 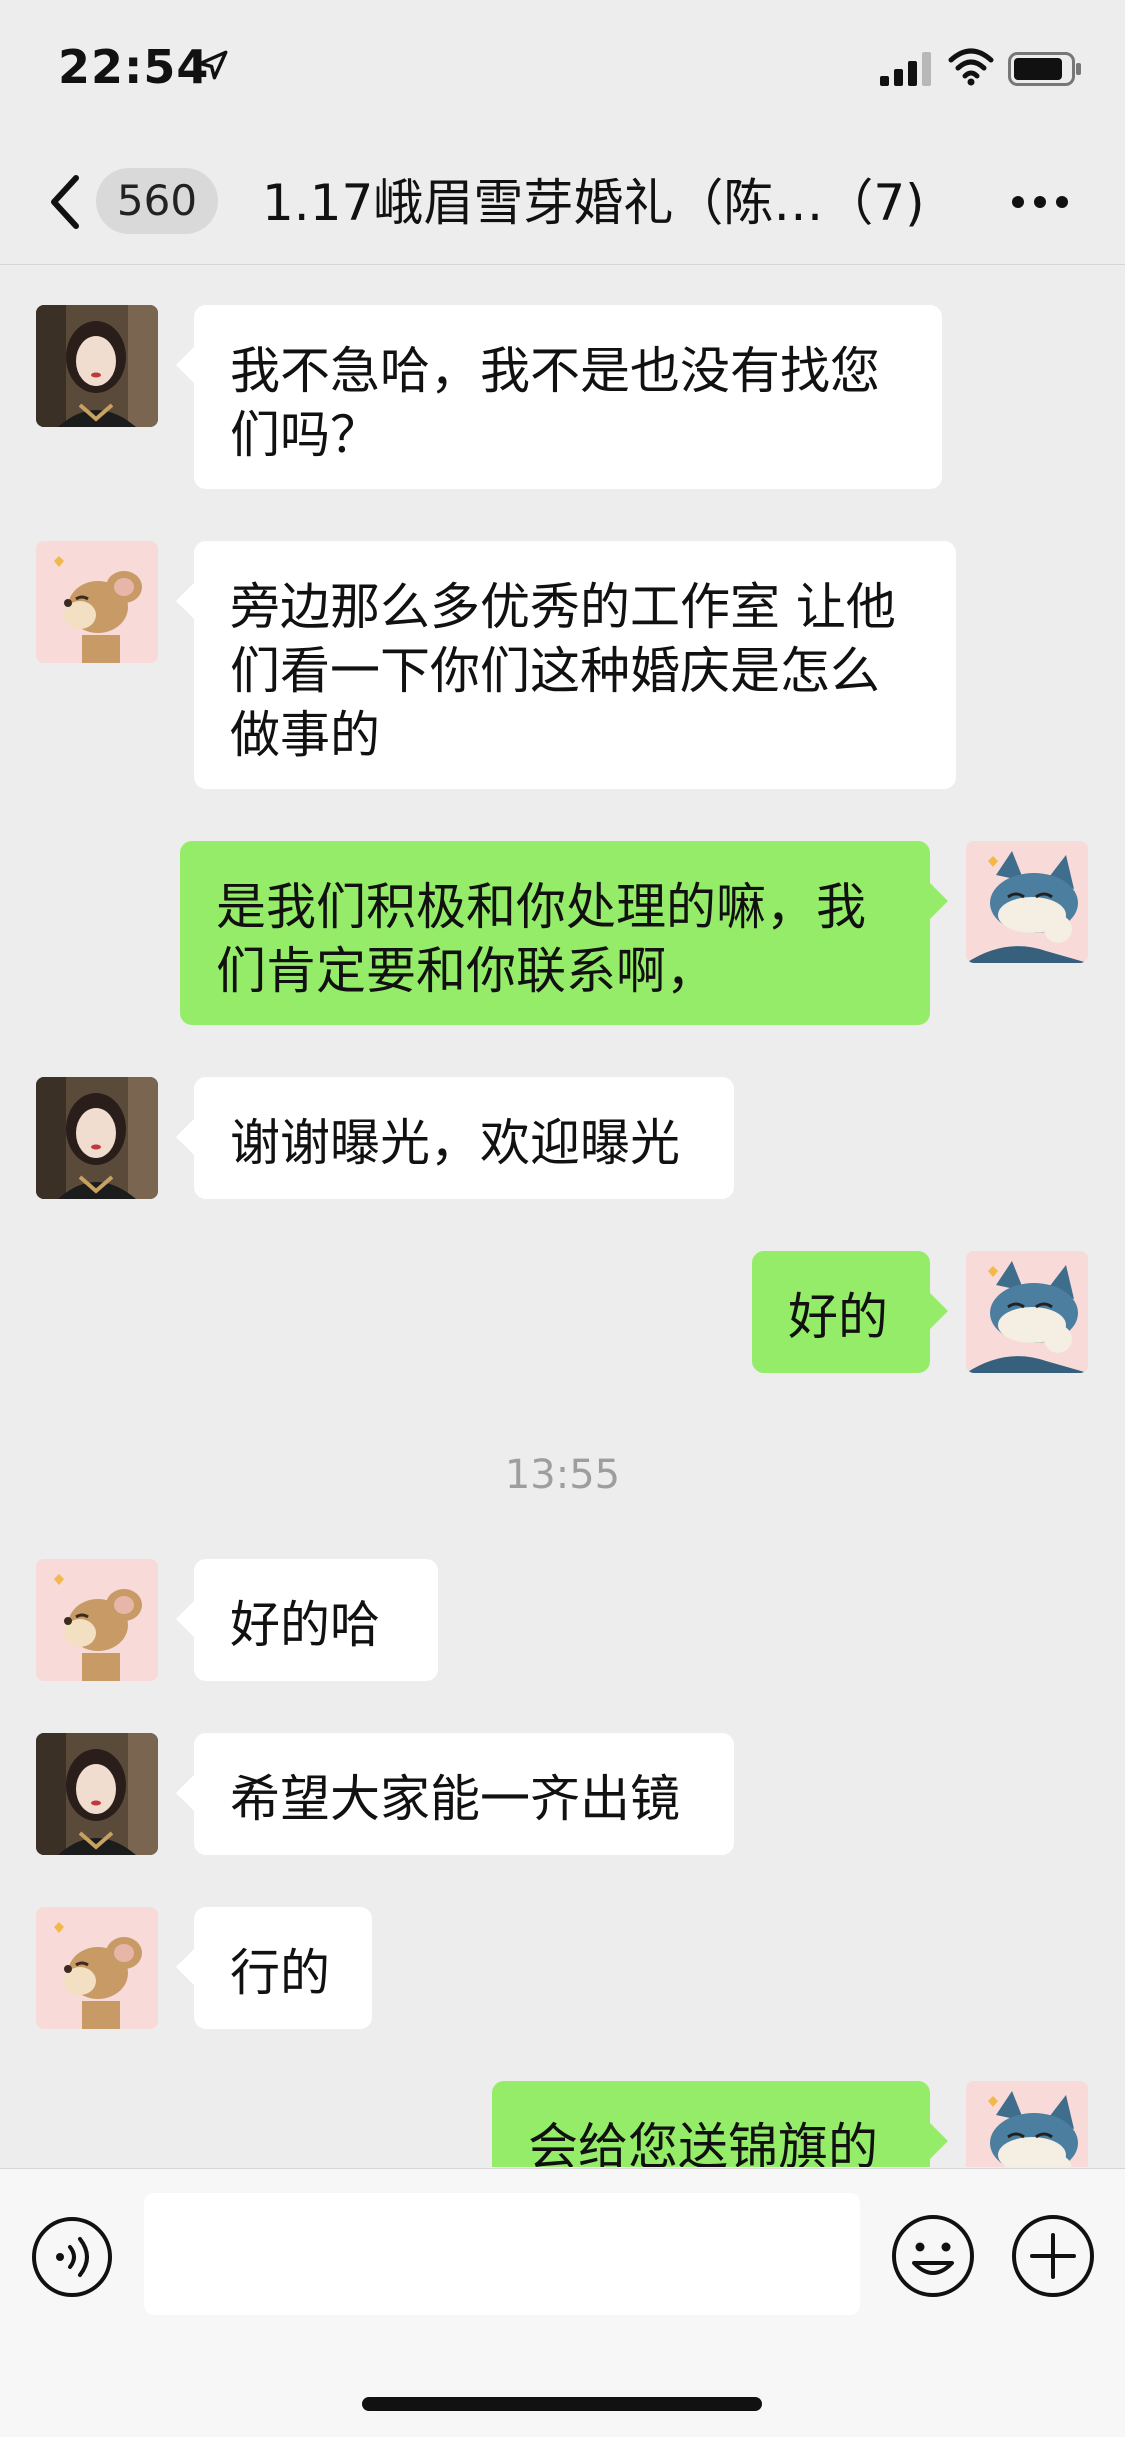 I want to click on voice-icon, so click(x=72, y=2257).